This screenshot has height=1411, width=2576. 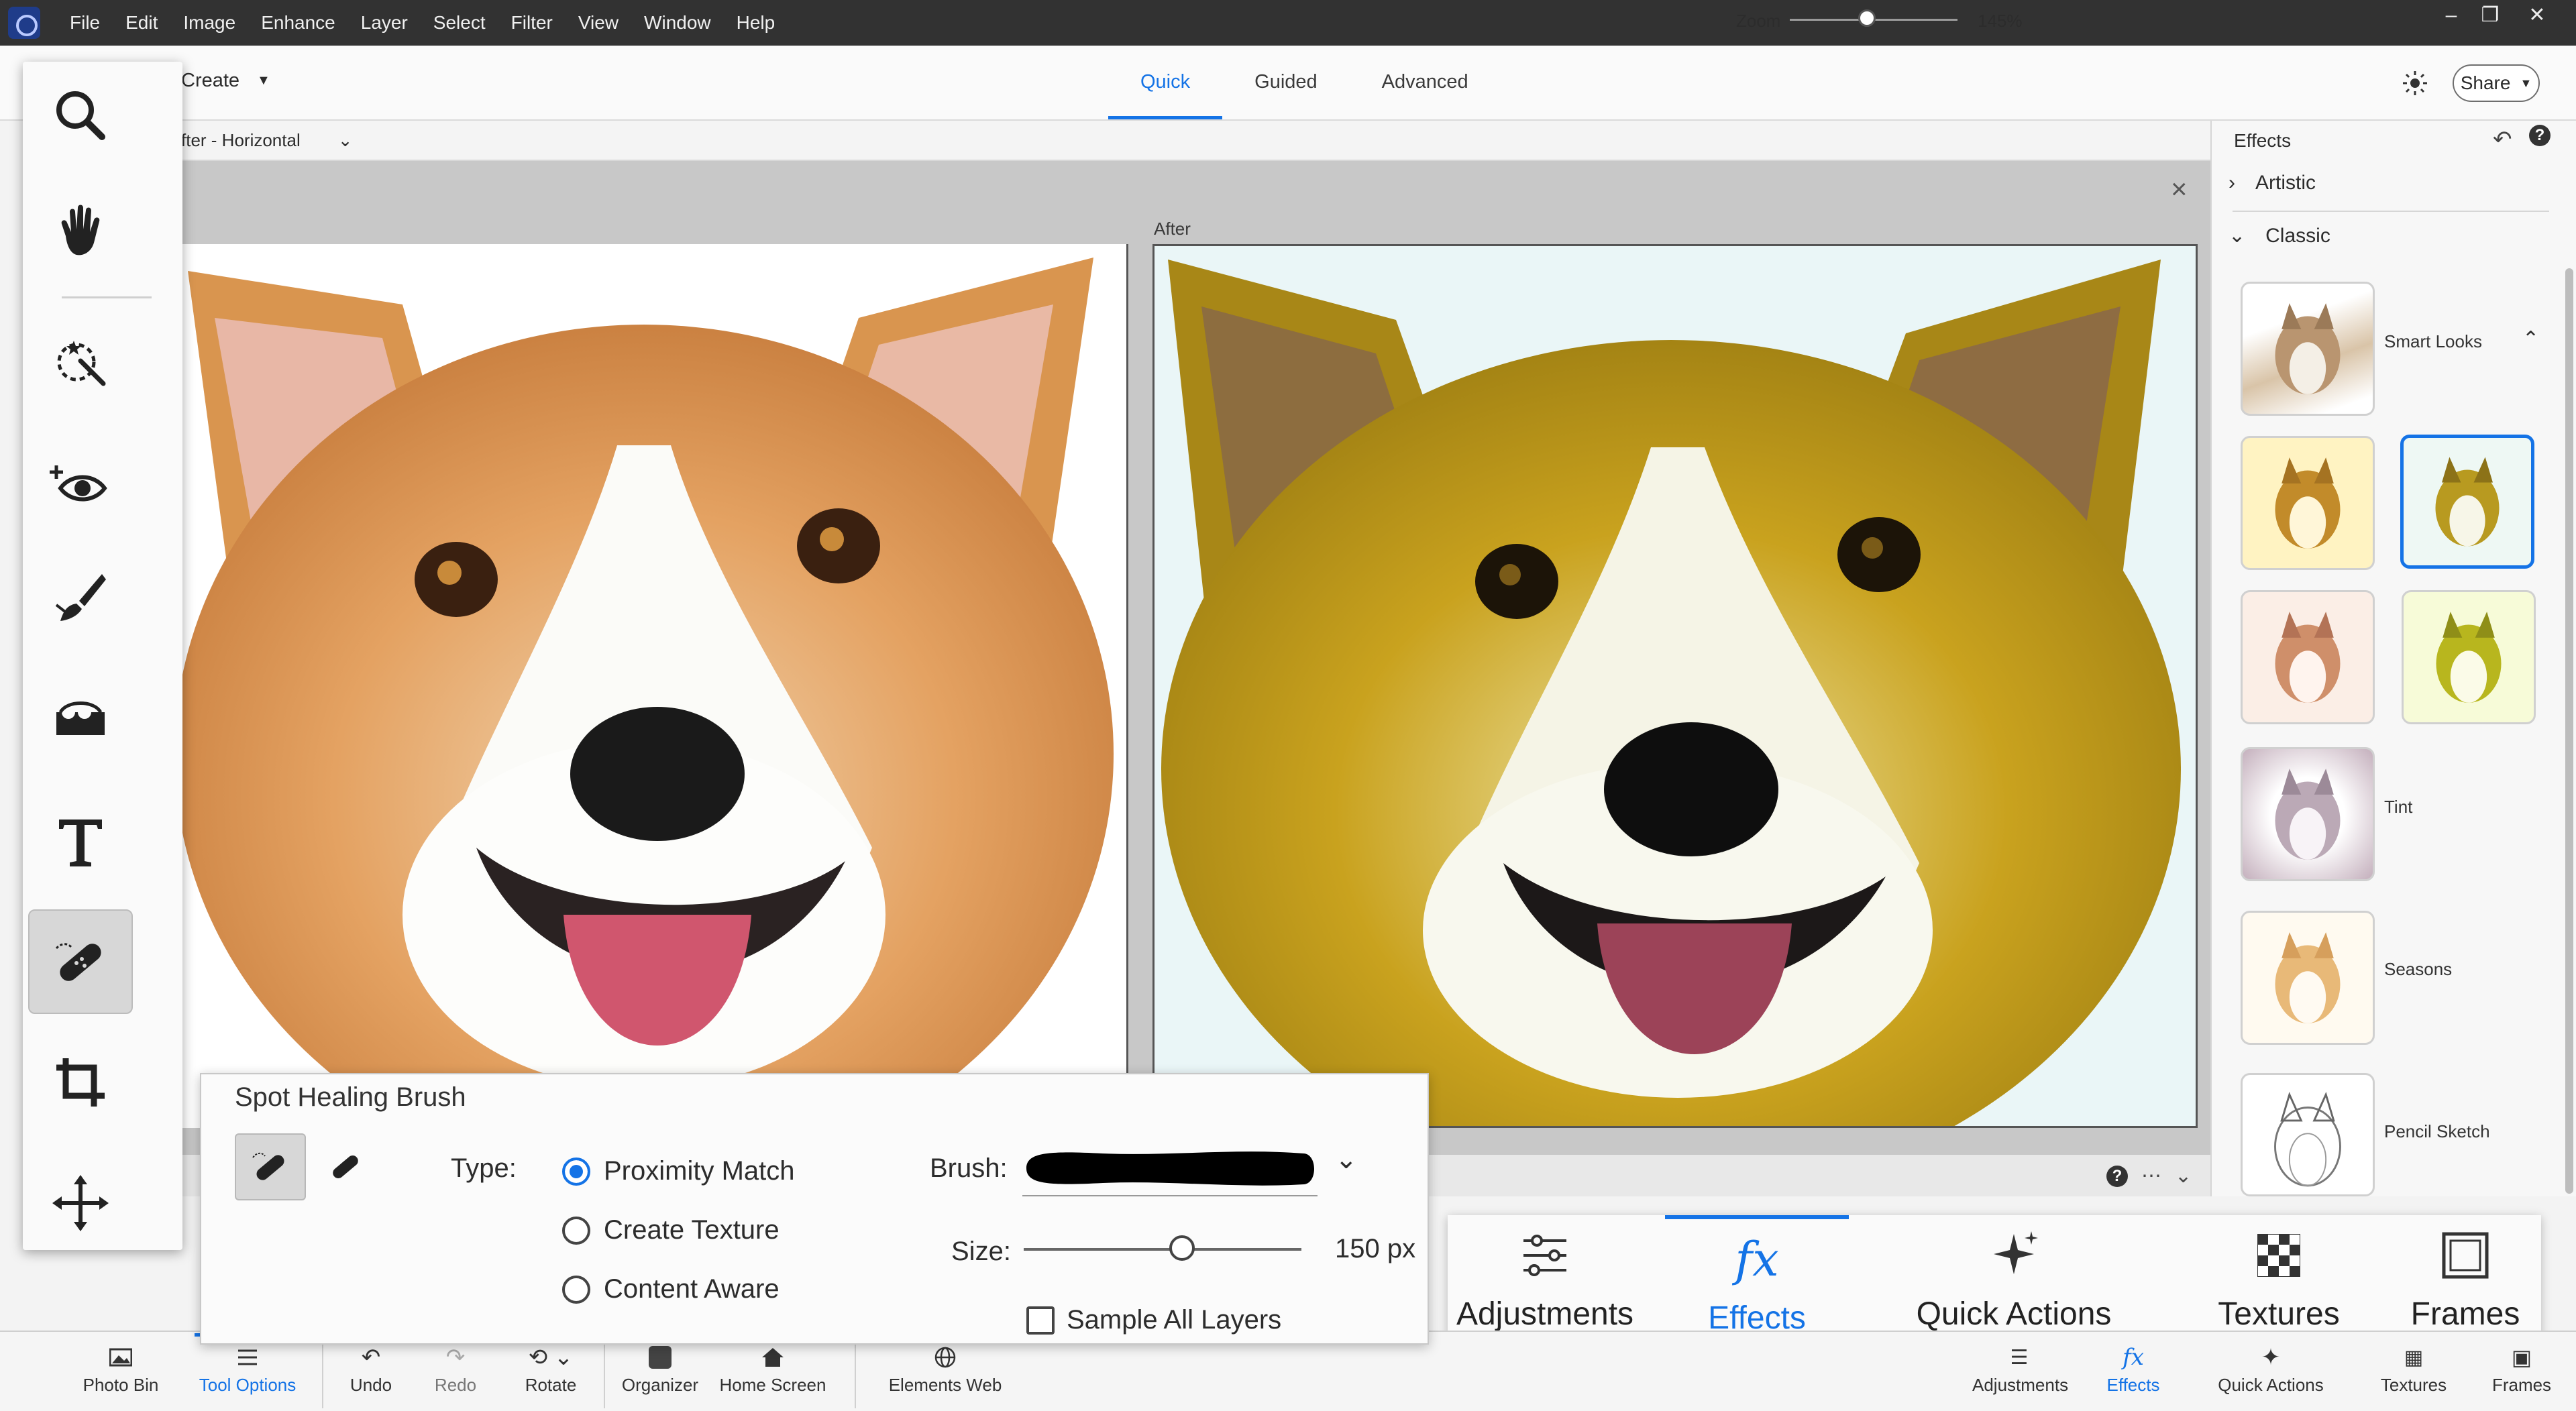 I want to click on rotate-icon: ⟲ ⌄, so click(x=551, y=1357).